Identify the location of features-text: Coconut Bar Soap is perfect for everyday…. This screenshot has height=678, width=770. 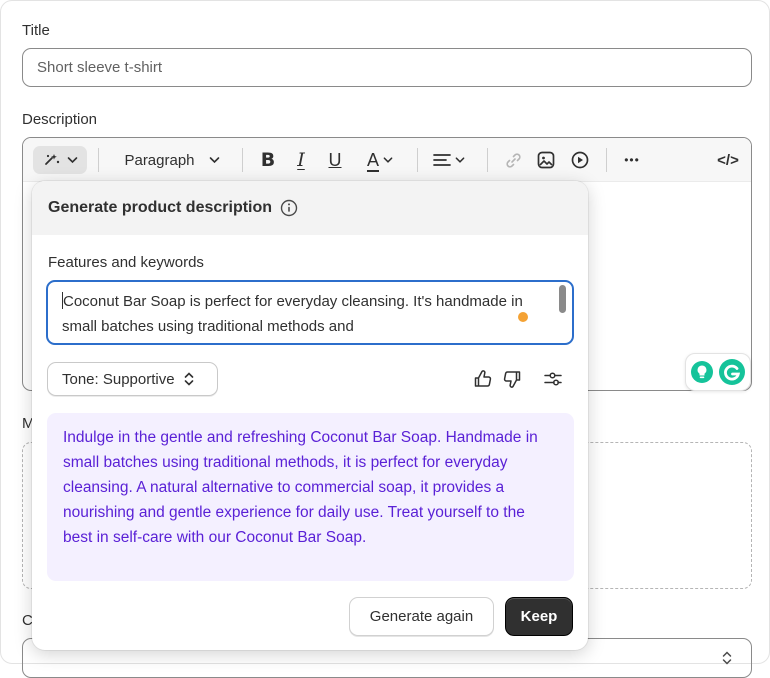
(292, 314).